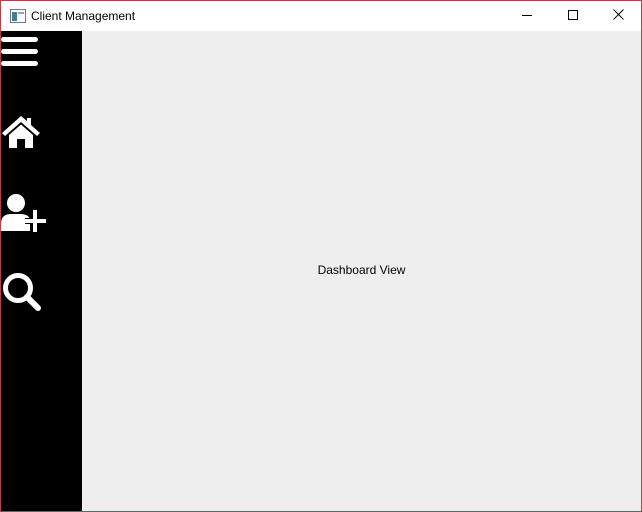  I want to click on app-window-icon, so click(18, 16).